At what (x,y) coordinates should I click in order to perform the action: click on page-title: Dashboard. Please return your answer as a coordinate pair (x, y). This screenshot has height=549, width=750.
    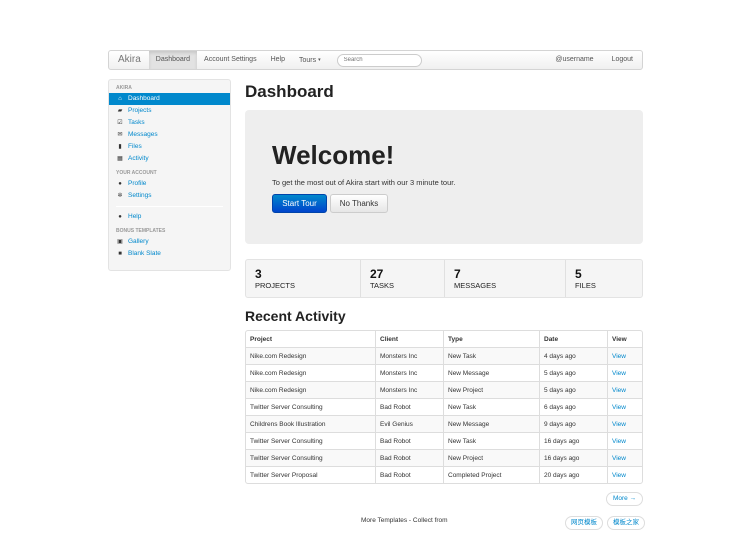
    Looking at the image, I should click on (289, 91).